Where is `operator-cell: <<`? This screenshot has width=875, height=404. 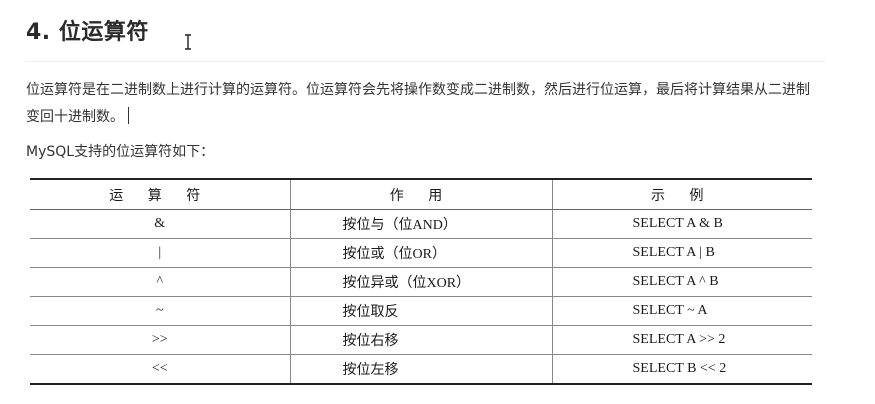 operator-cell: << is located at coordinates (160, 369).